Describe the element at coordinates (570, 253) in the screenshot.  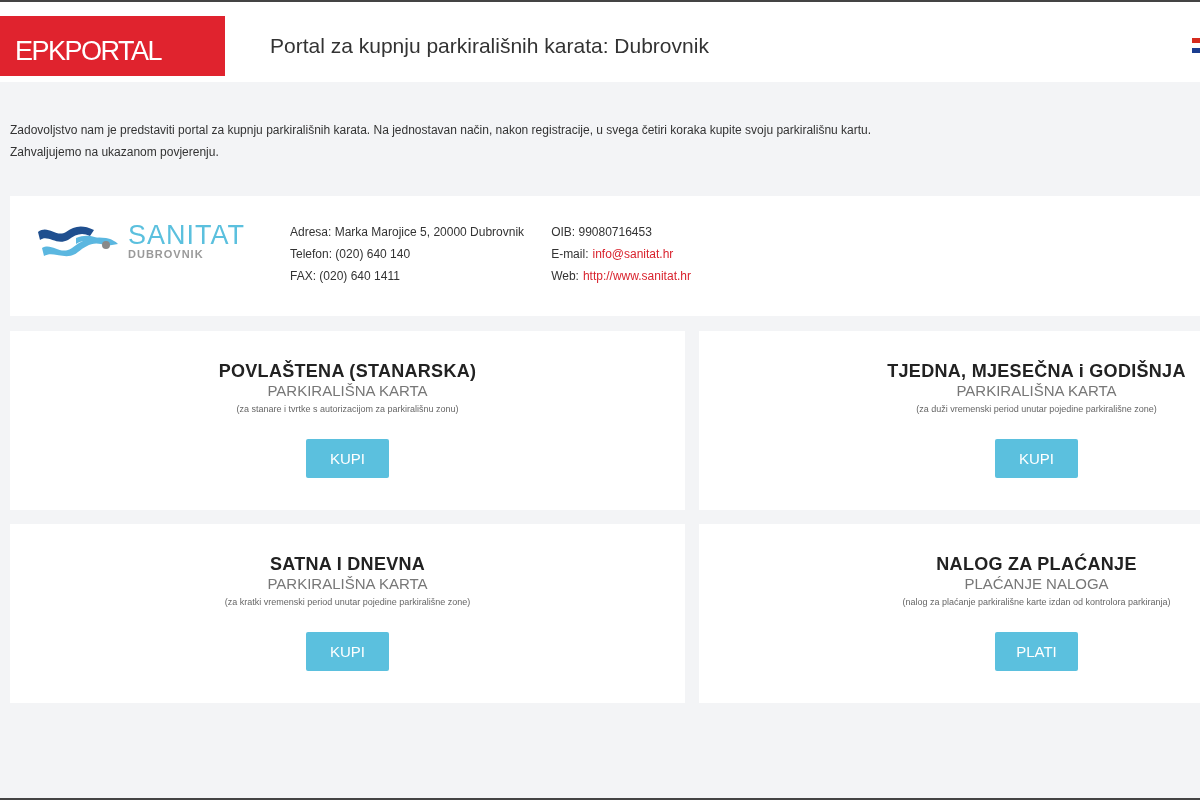
I see `contact-label: E-mail:` at that location.